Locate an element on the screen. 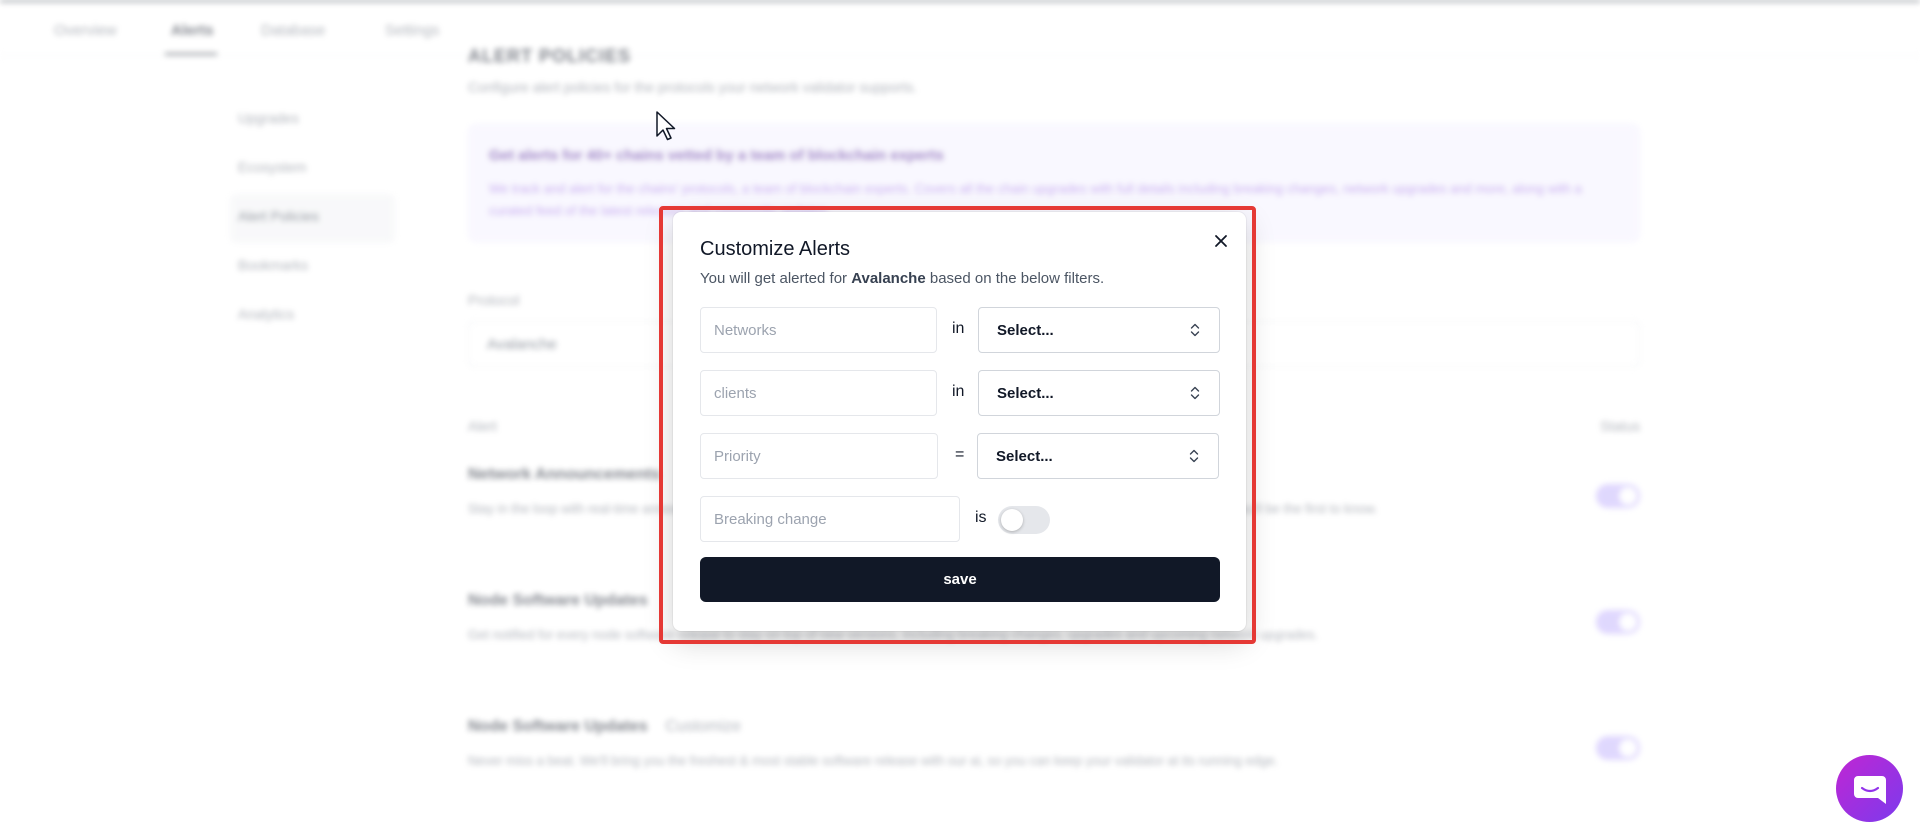 This screenshot has width=1920, height=839. networks-field: Networks is located at coordinates (818, 330).